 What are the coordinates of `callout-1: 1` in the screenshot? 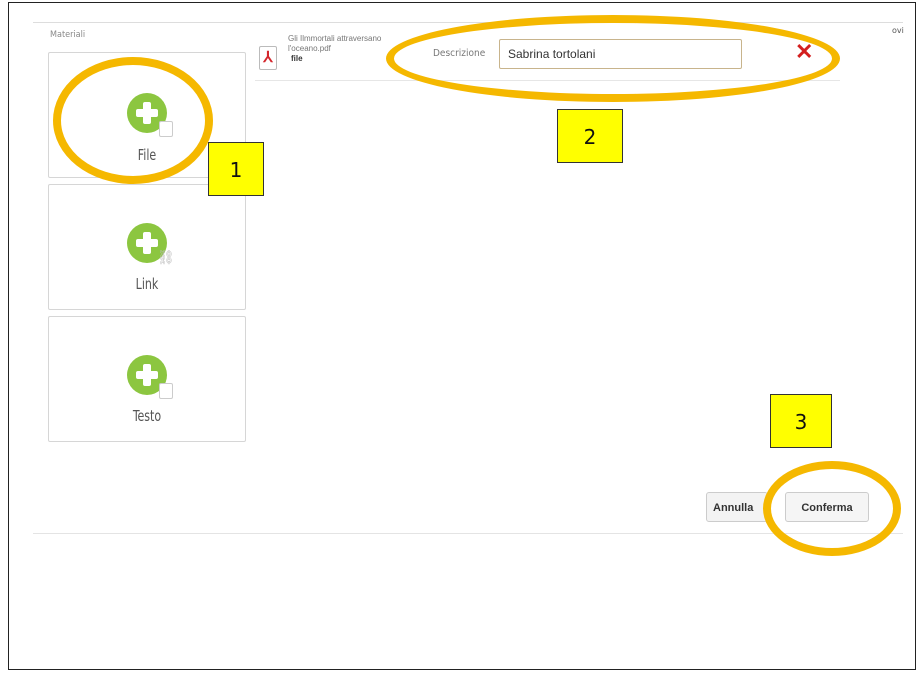 It's located at (236, 169).